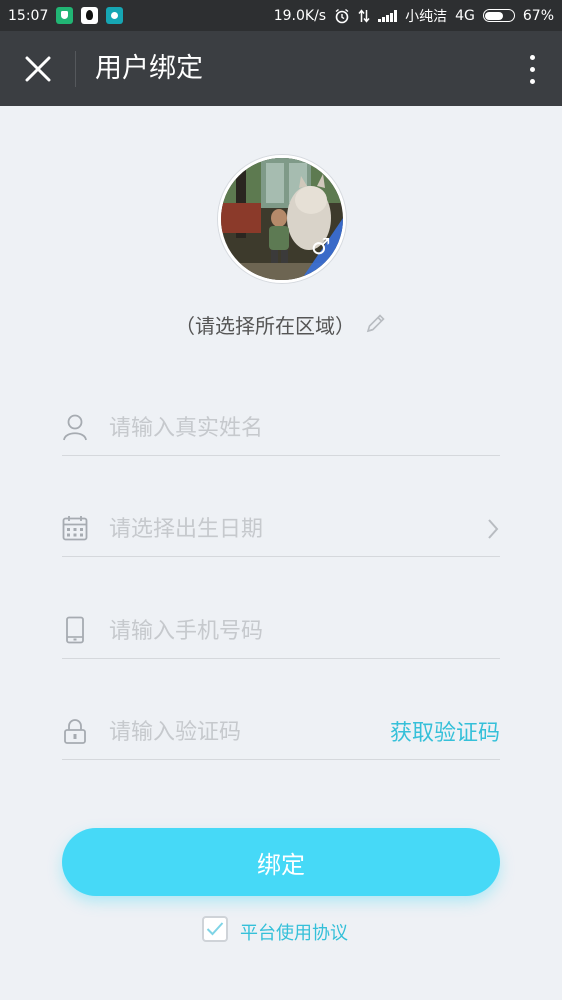 Image resolution: width=562 pixels, height=1000 pixels. Describe the element at coordinates (281, 862) in the screenshot. I see `bind-button: 绑定` at that location.